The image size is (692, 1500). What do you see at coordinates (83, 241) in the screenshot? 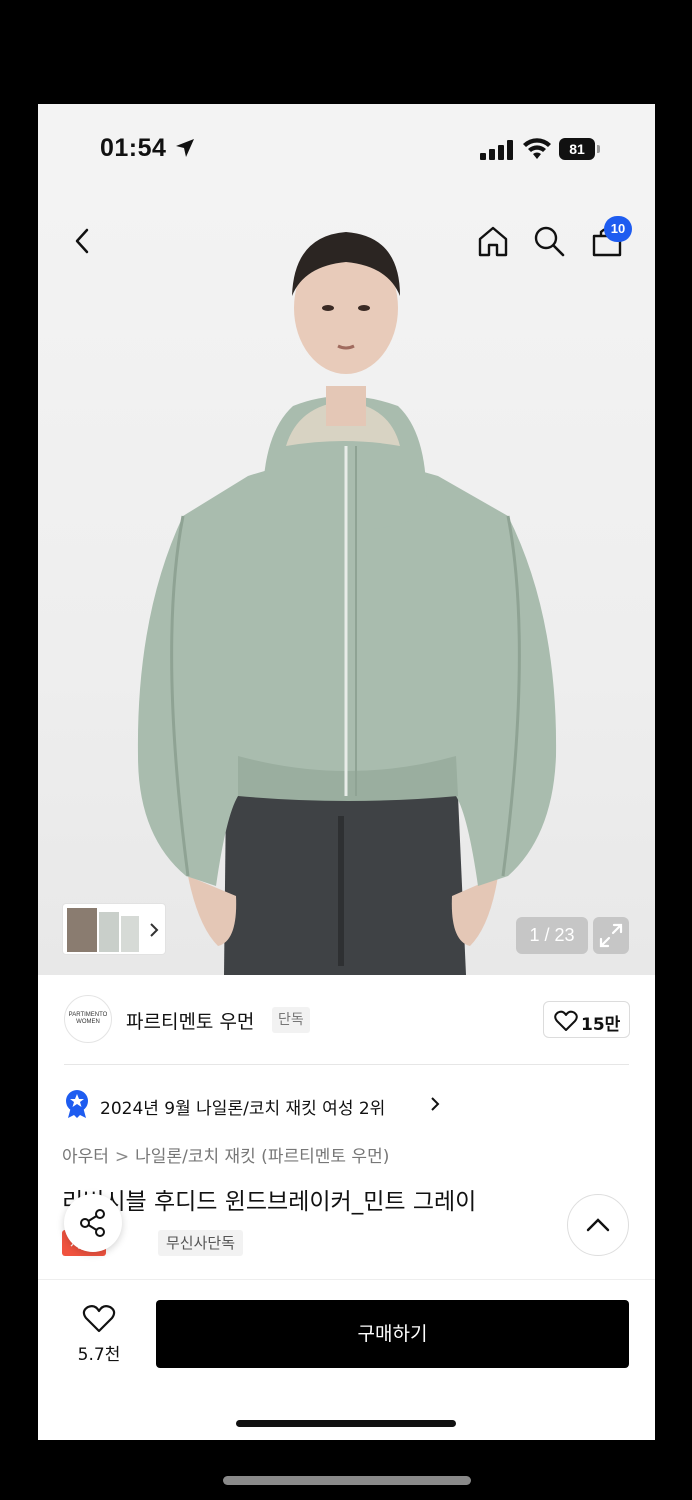
I see `back-button` at bounding box center [83, 241].